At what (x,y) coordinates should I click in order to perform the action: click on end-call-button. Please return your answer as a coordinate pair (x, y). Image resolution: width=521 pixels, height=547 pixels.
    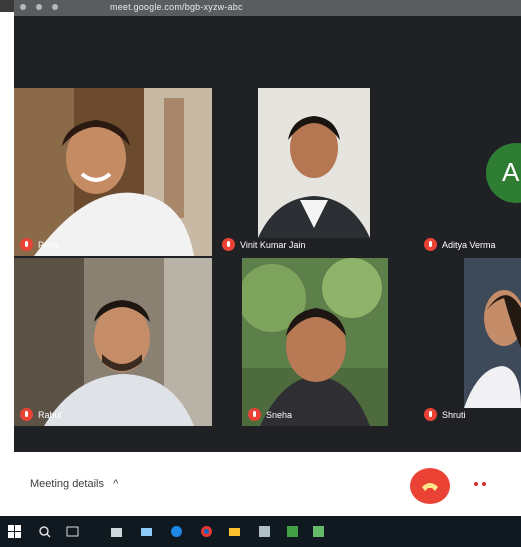
    Looking at the image, I should click on (430, 486).